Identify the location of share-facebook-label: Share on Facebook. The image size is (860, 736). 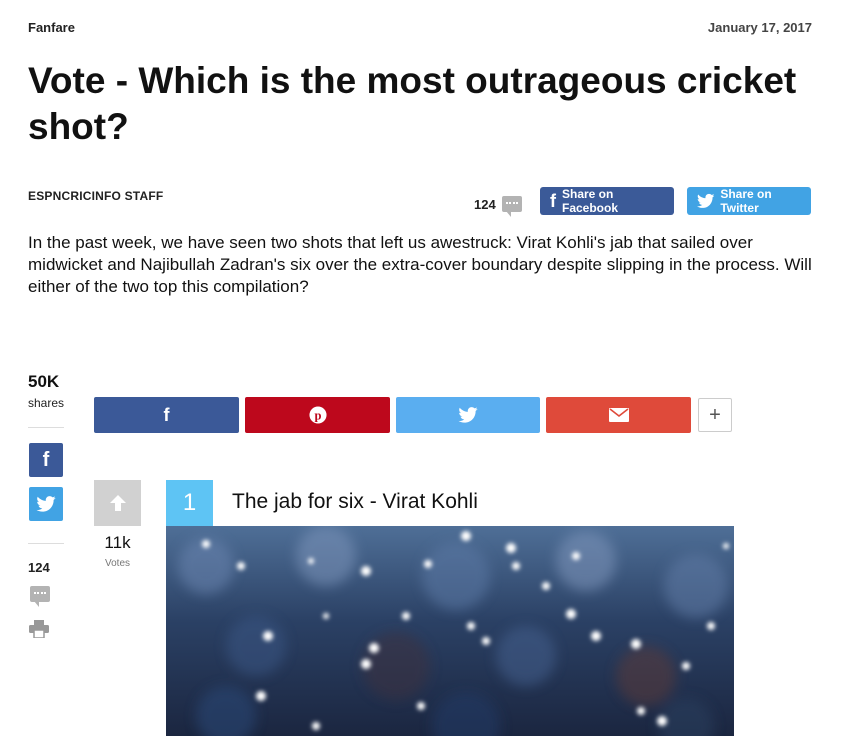
(590, 201).